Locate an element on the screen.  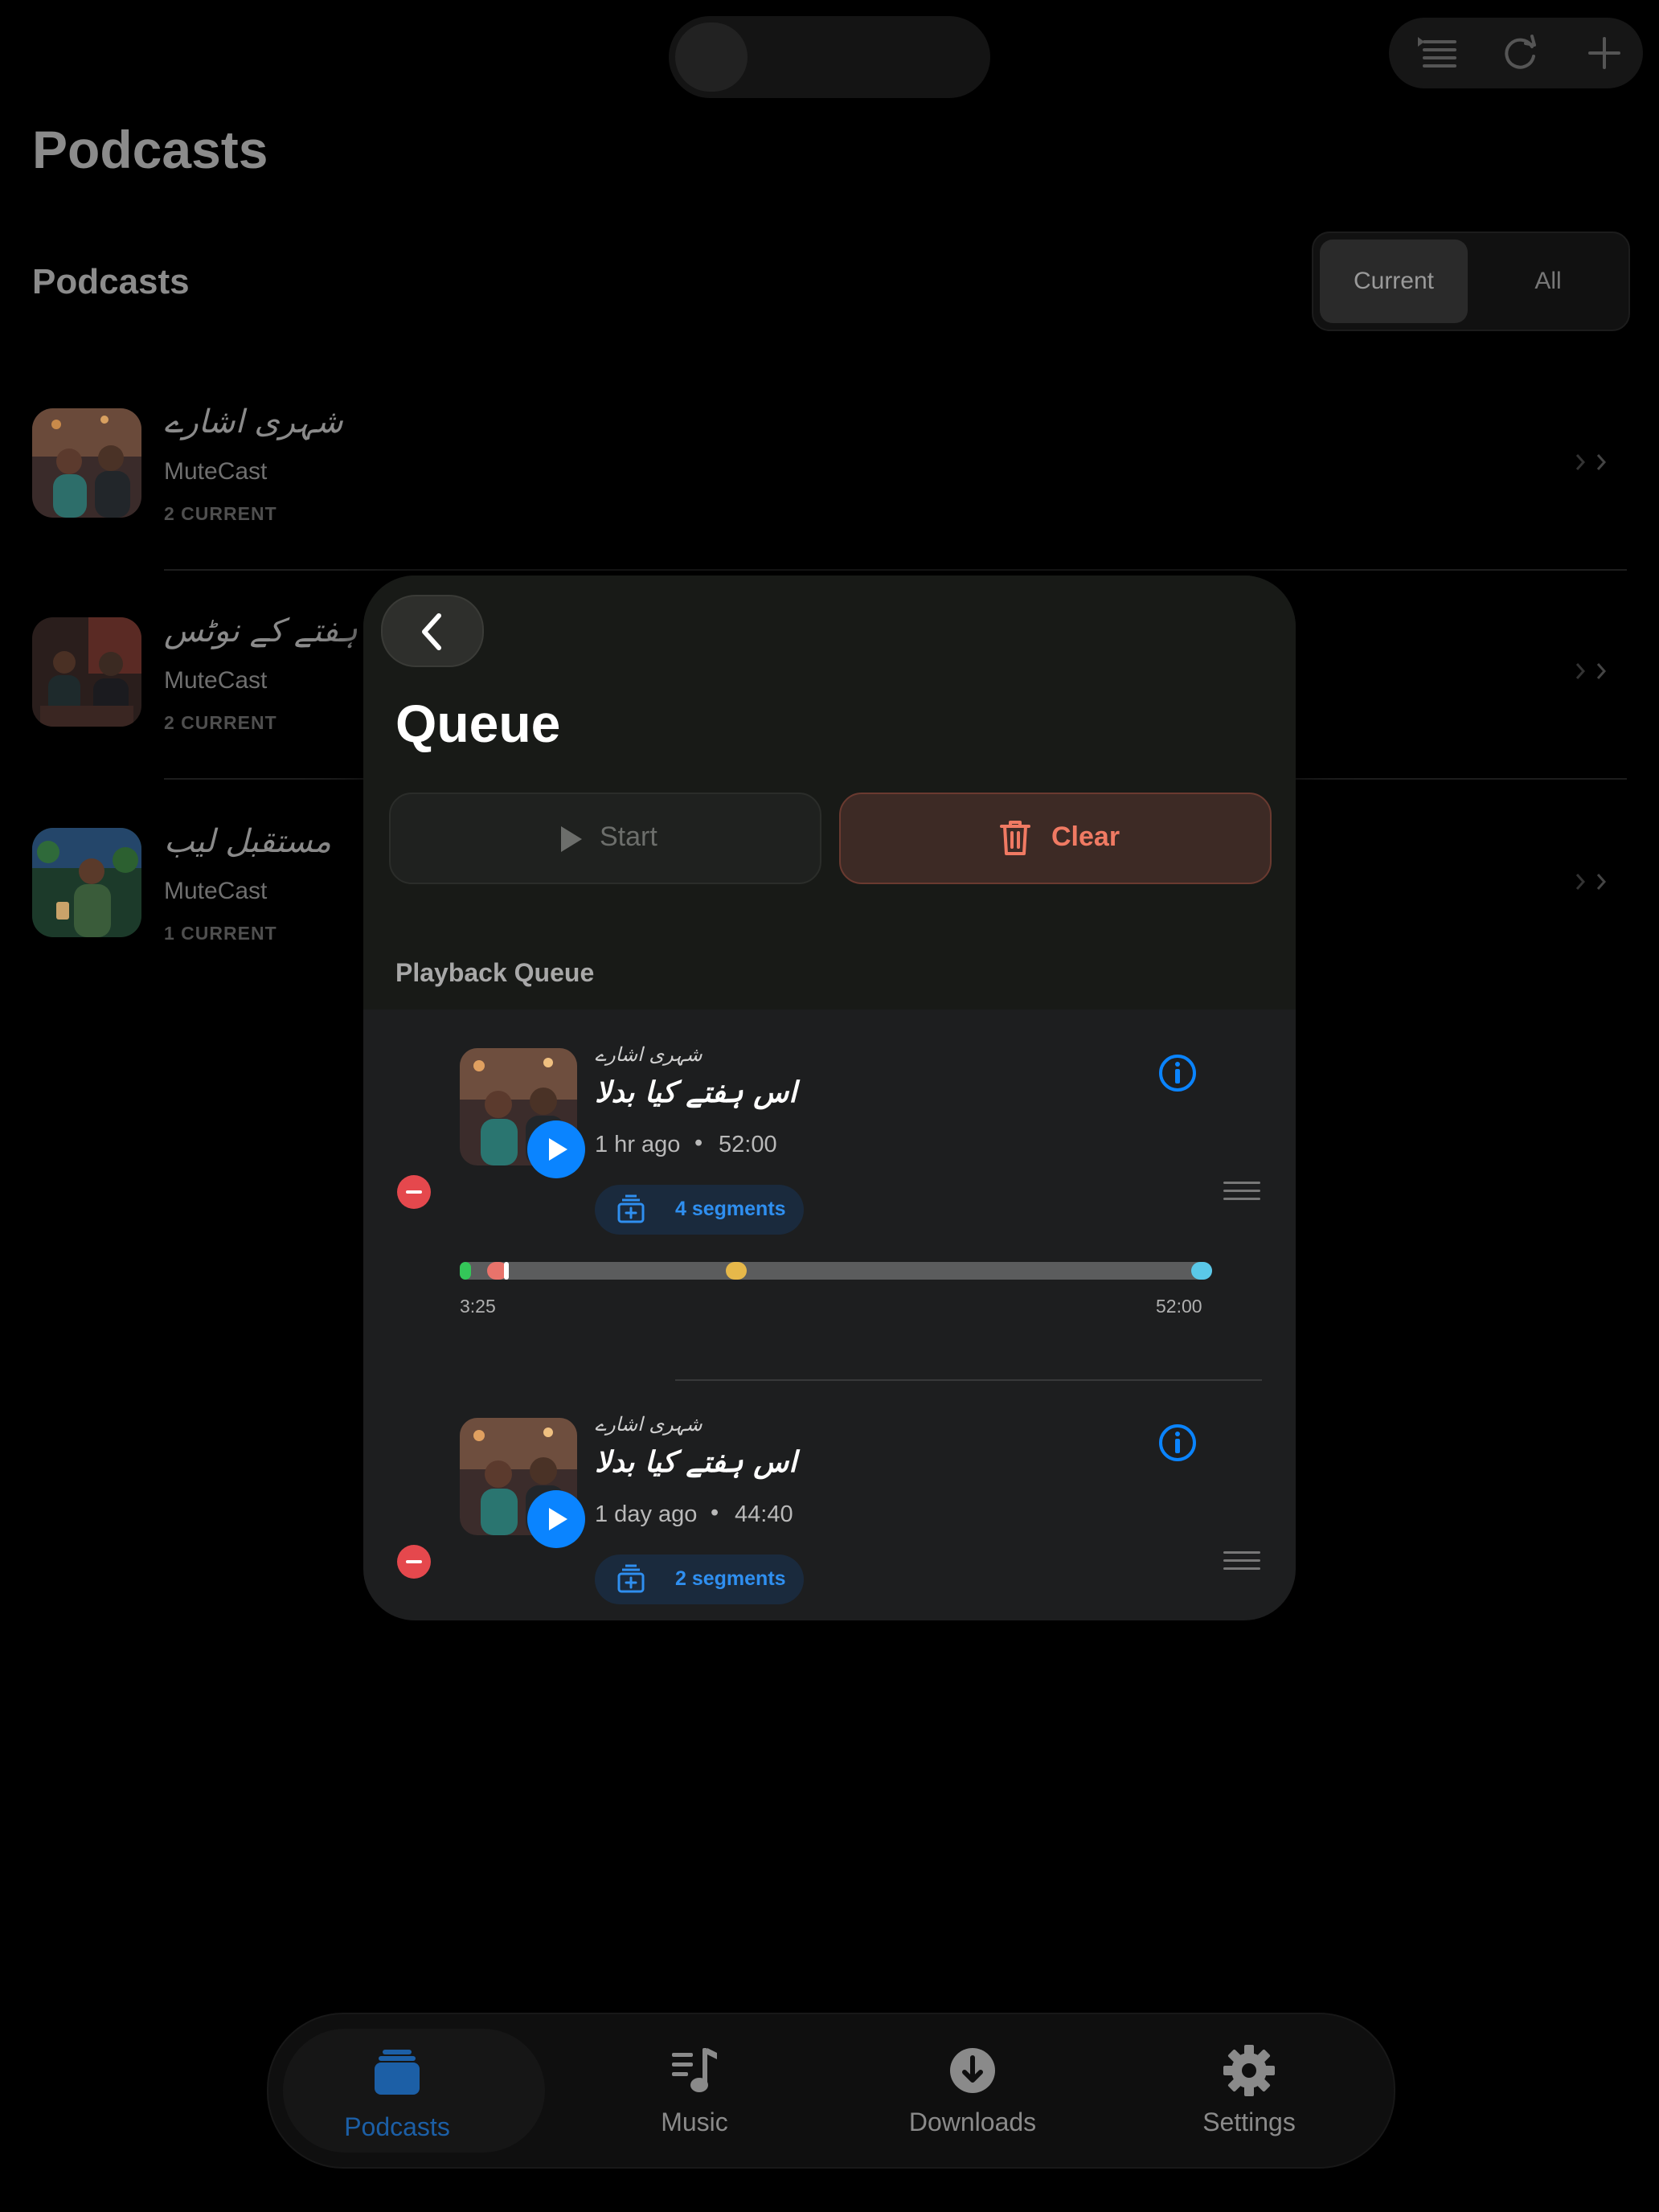
plus-icon is located at coordinates (1604, 53).